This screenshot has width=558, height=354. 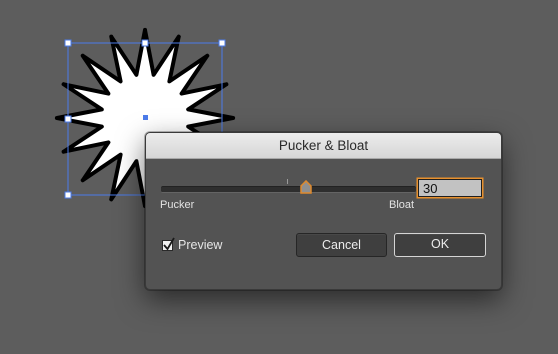 I want to click on amount-input, so click(x=450, y=188).